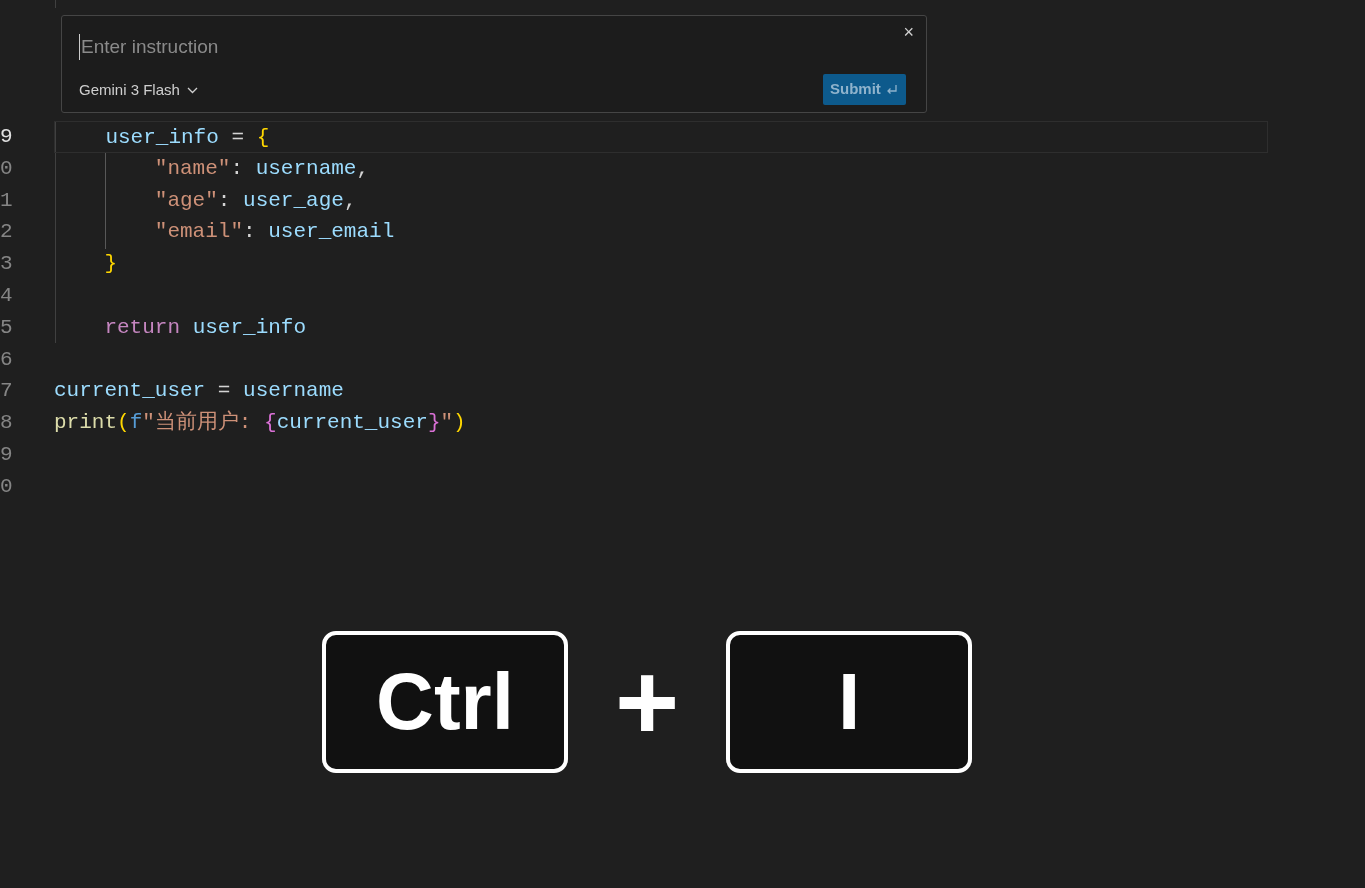  I want to click on code-token: "name", so click(192, 168).